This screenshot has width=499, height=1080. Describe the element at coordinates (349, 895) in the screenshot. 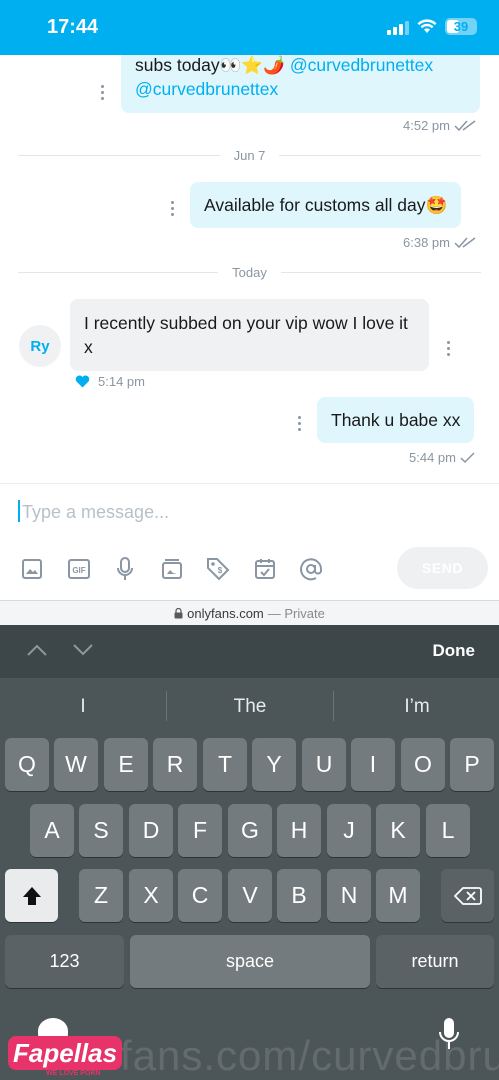

I see `key-n: N` at that location.